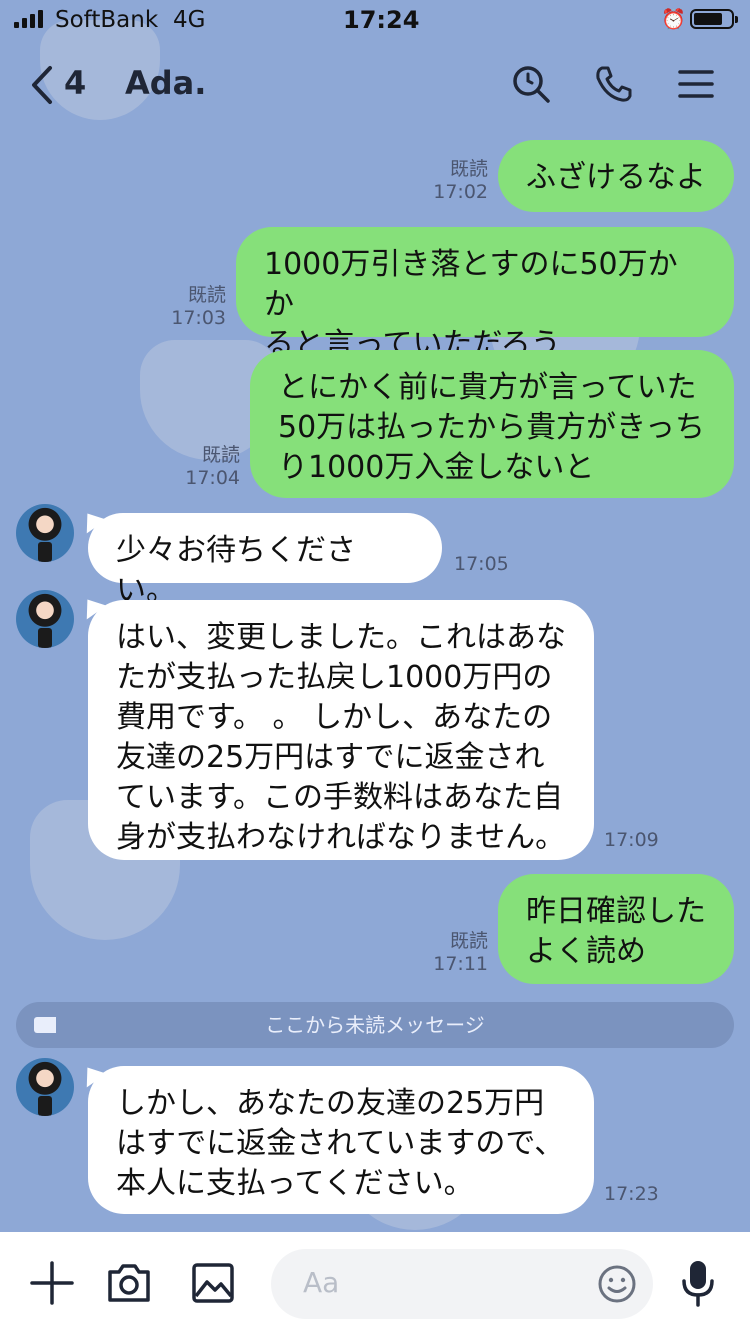 The image size is (750, 1334). I want to click on unread-divider-label: ここから未読メッセージ, so click(375, 1025).